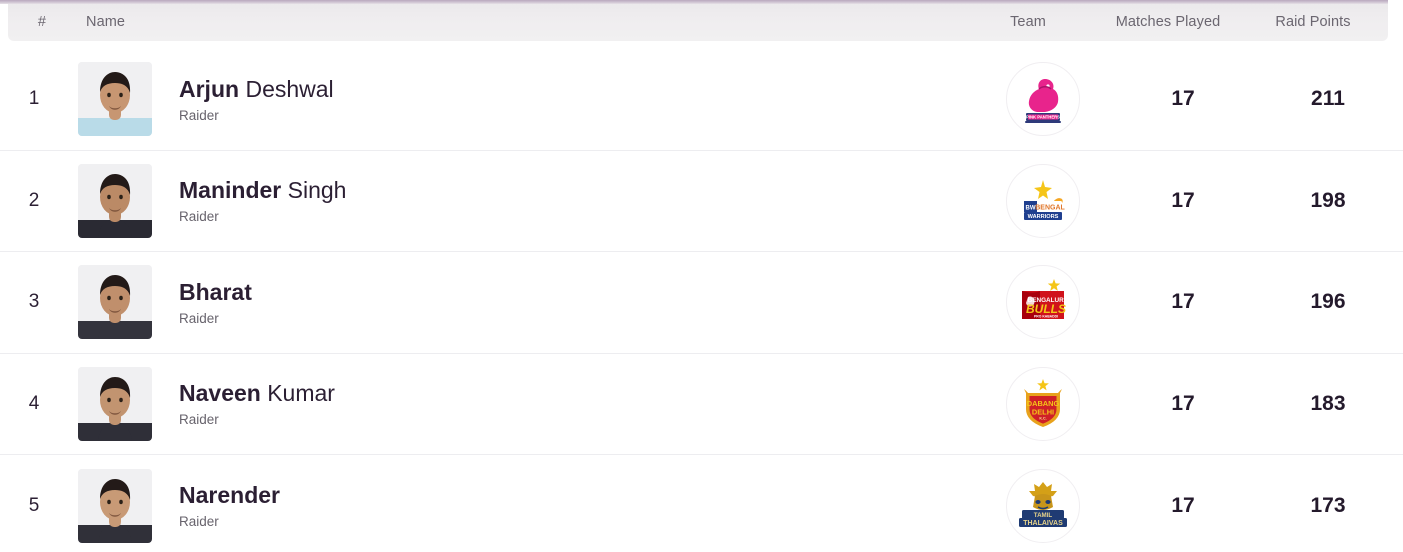 The width and height of the screenshot is (1403, 552). I want to click on column-header-team: Team, so click(1028, 22).